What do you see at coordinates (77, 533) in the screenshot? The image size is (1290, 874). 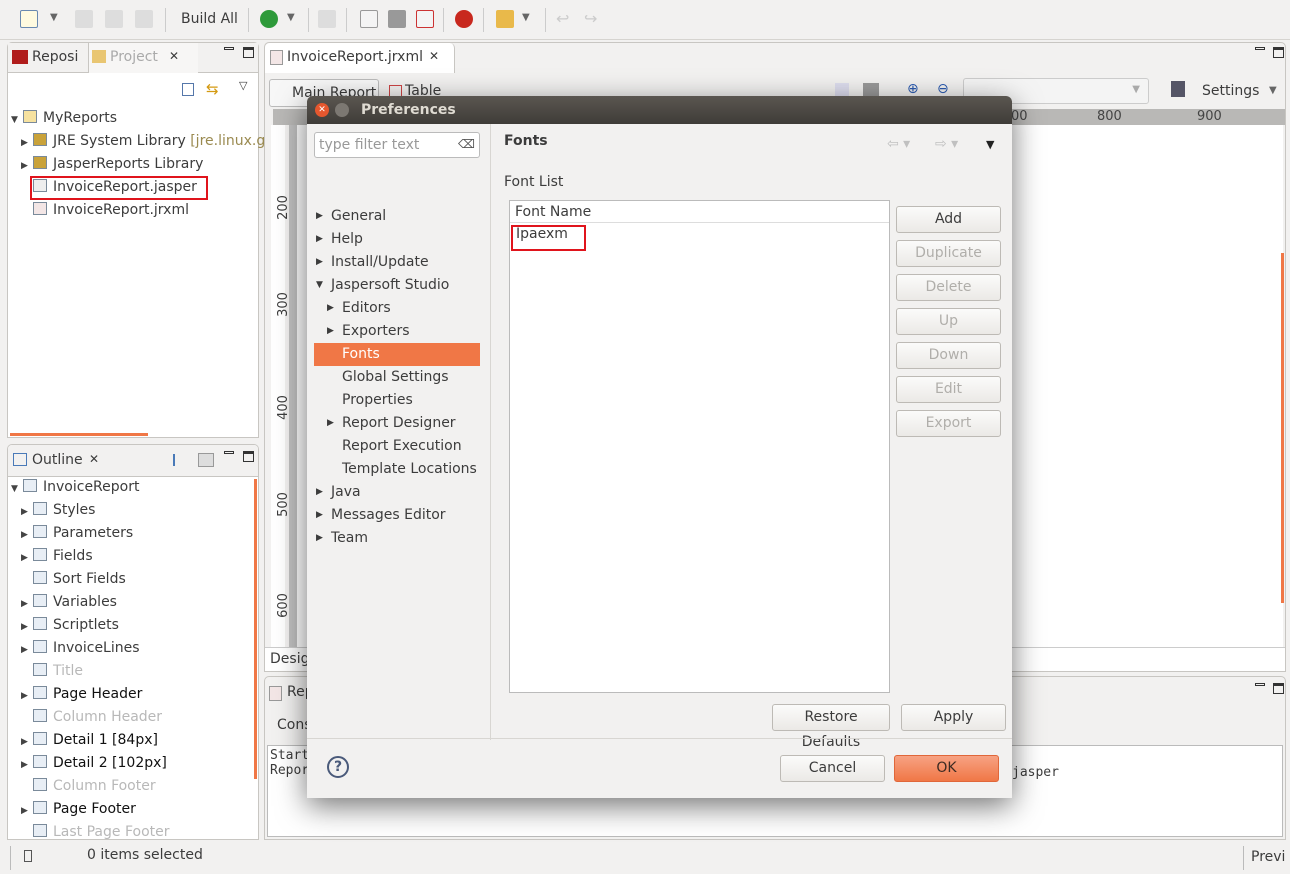 I see `outline-item: ▶ Parameters` at bounding box center [77, 533].